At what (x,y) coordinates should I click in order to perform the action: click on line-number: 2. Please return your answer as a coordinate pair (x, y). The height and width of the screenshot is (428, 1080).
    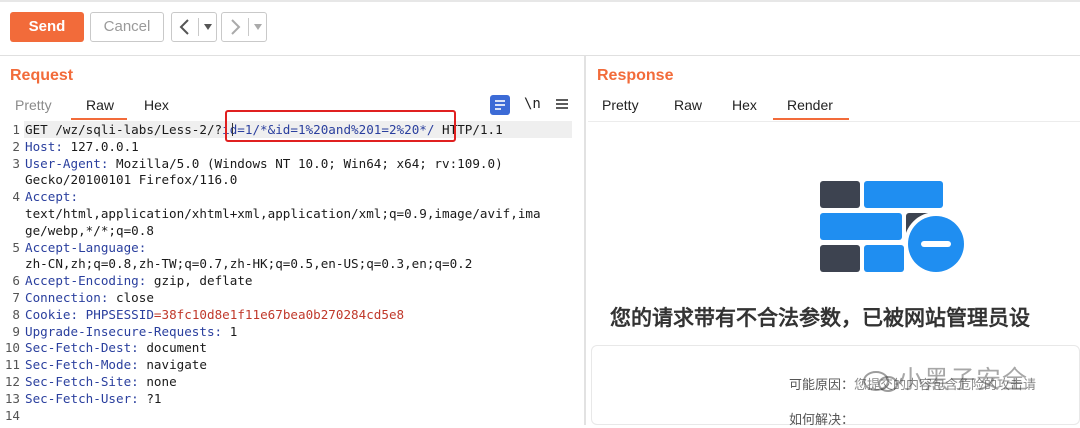
    Looking at the image, I should click on (16, 146).